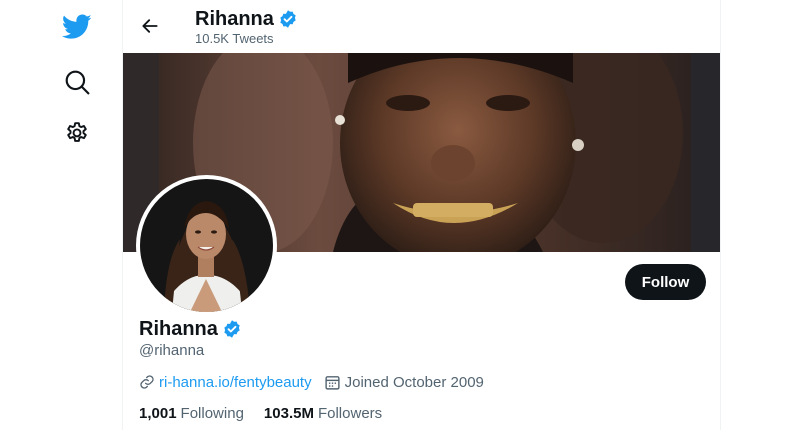 The image size is (786, 430). What do you see at coordinates (77, 82) in the screenshot?
I see `search-icon` at bounding box center [77, 82].